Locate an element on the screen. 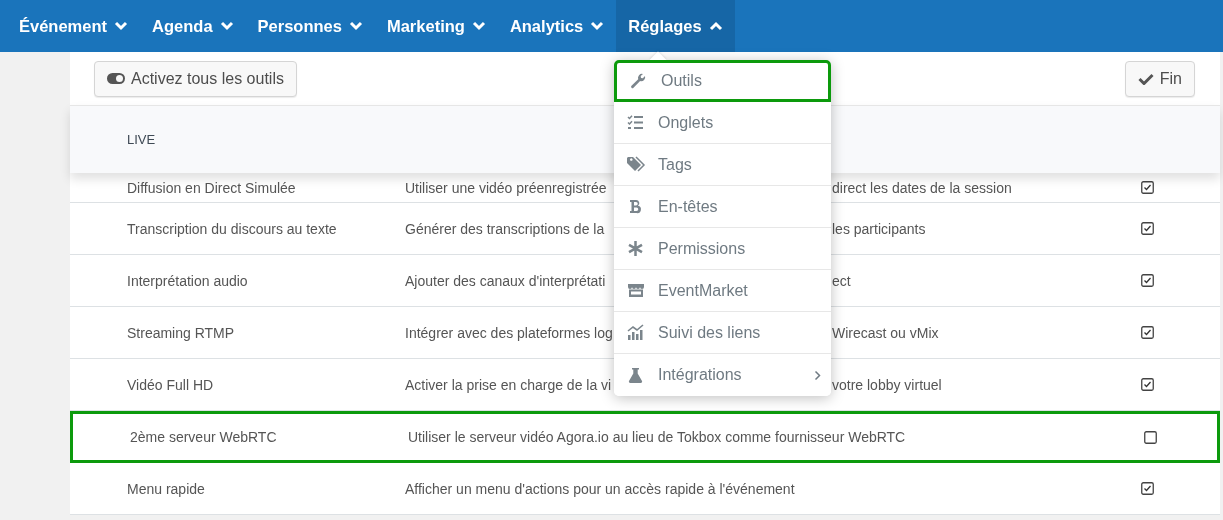 This screenshot has width=1223, height=520. tool-description: Ajouter des canaux d'interprétati is located at coordinates (505, 280).